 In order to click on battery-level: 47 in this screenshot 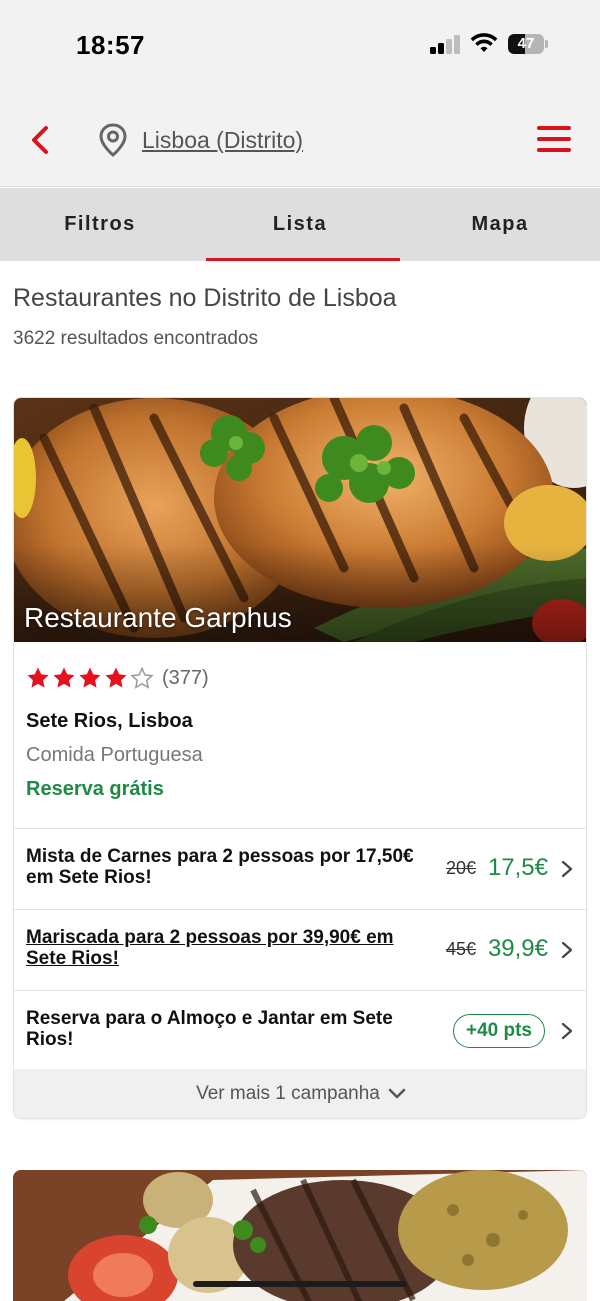, I will do `click(526, 43)`.